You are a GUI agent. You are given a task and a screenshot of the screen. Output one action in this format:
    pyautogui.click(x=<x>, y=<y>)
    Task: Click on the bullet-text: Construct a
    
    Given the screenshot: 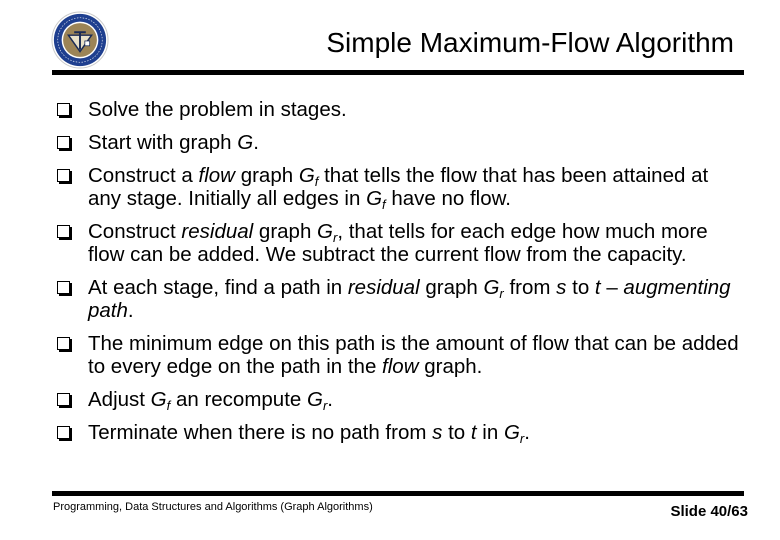 What is the action you would take?
    pyautogui.click(x=143, y=175)
    